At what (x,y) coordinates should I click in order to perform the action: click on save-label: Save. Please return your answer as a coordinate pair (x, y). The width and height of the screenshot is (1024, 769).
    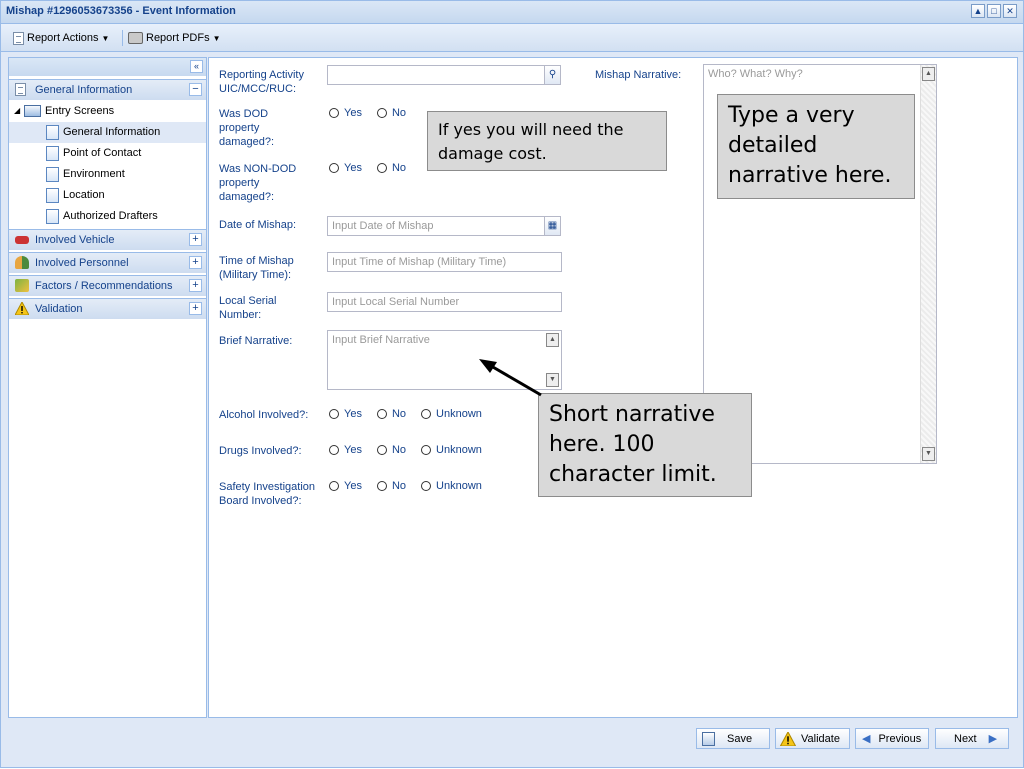
    Looking at the image, I should click on (740, 738).